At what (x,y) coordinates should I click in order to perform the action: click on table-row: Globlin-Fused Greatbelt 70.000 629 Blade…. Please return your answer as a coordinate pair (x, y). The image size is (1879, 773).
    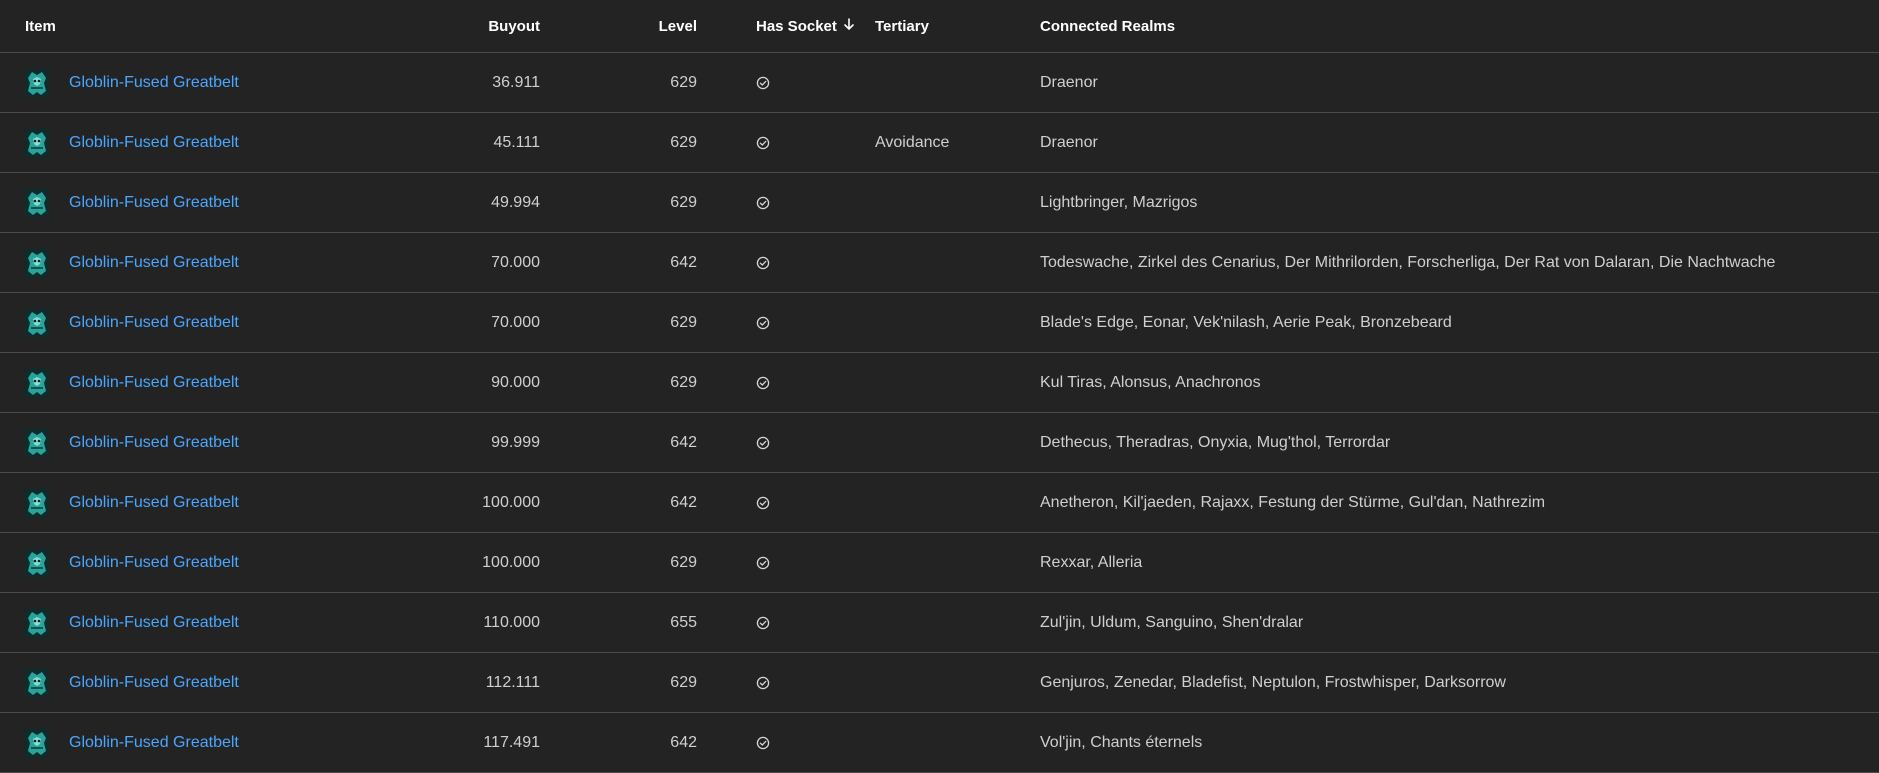
    Looking at the image, I should click on (939, 323).